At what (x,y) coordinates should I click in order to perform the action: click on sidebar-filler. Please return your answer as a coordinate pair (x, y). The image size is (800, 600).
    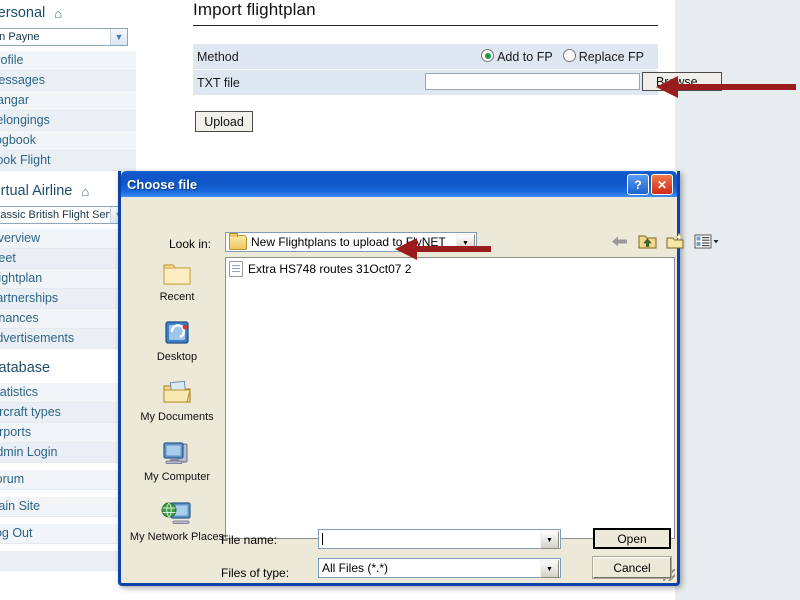
    Looking at the image, I should click on (68, 561).